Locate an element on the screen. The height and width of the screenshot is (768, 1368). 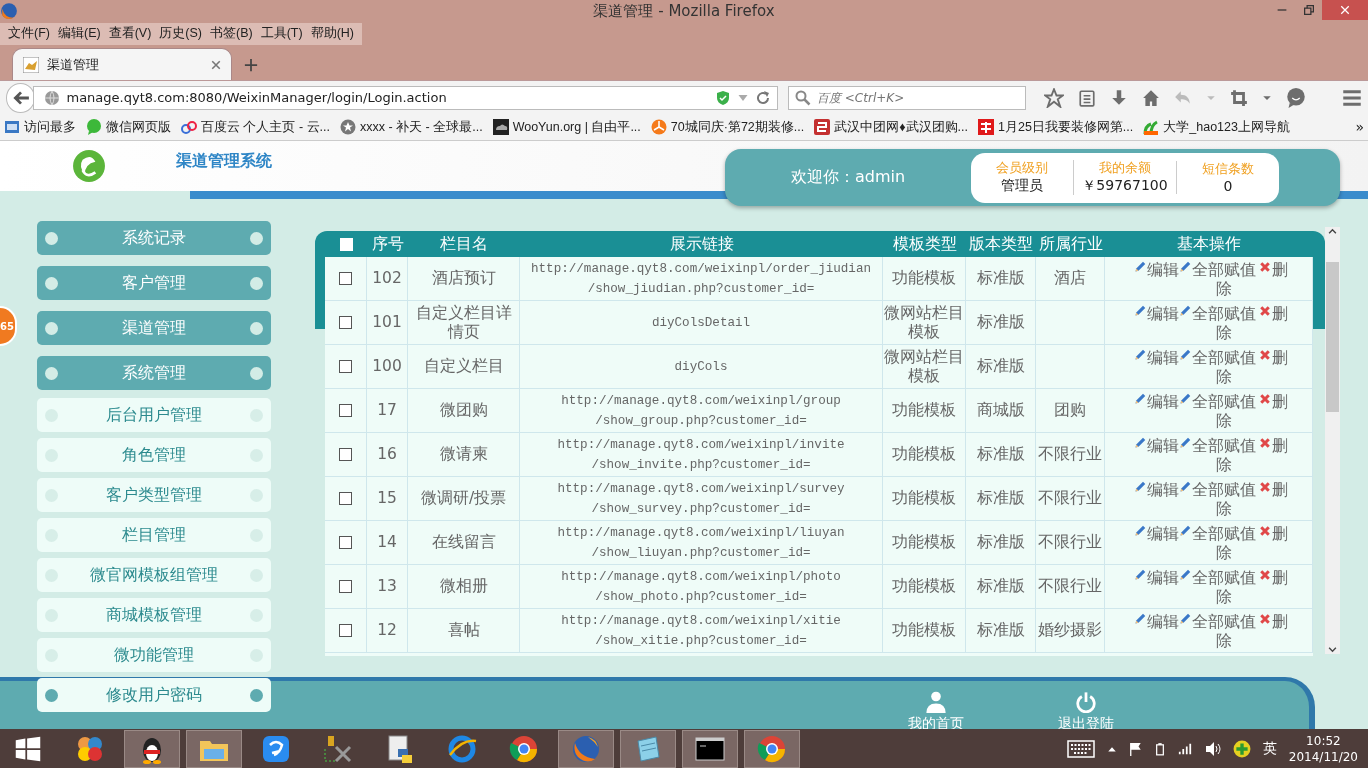
leaf-icon is located at coordinates (1151, 127).